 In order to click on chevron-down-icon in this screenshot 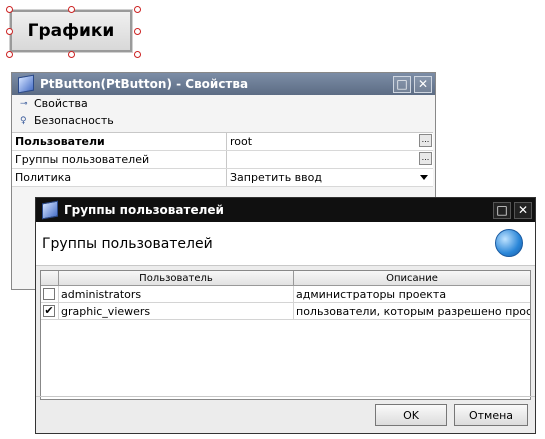, I will do `click(424, 177)`.